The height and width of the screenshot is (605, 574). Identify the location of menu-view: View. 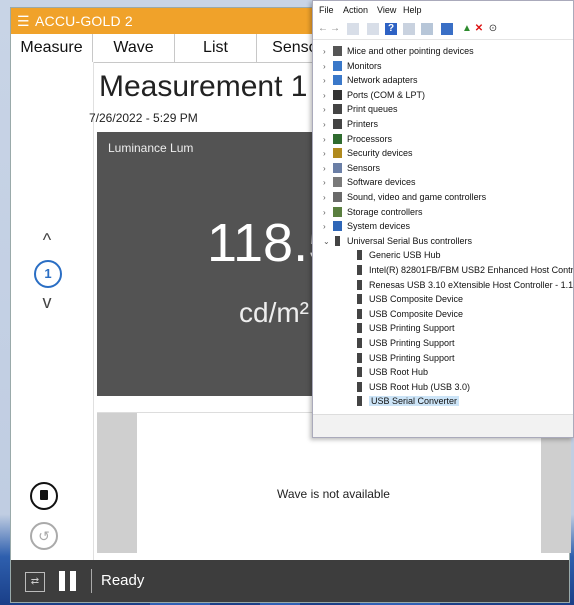
(386, 10).